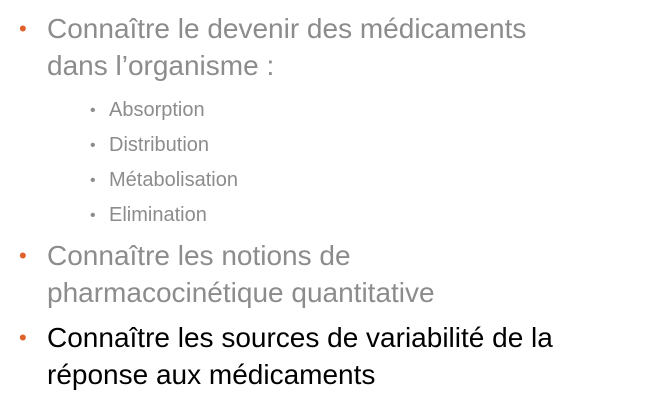 This screenshot has height=413, width=659. I want to click on sub-bullet-label: Métabolisation, so click(173, 180).